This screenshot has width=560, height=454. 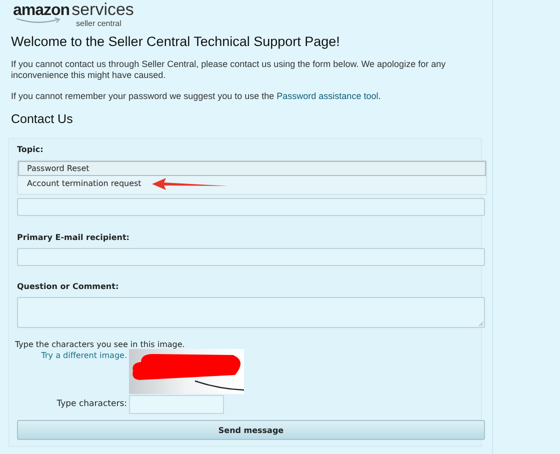 I want to click on paragraph-end: ., so click(x=379, y=96).